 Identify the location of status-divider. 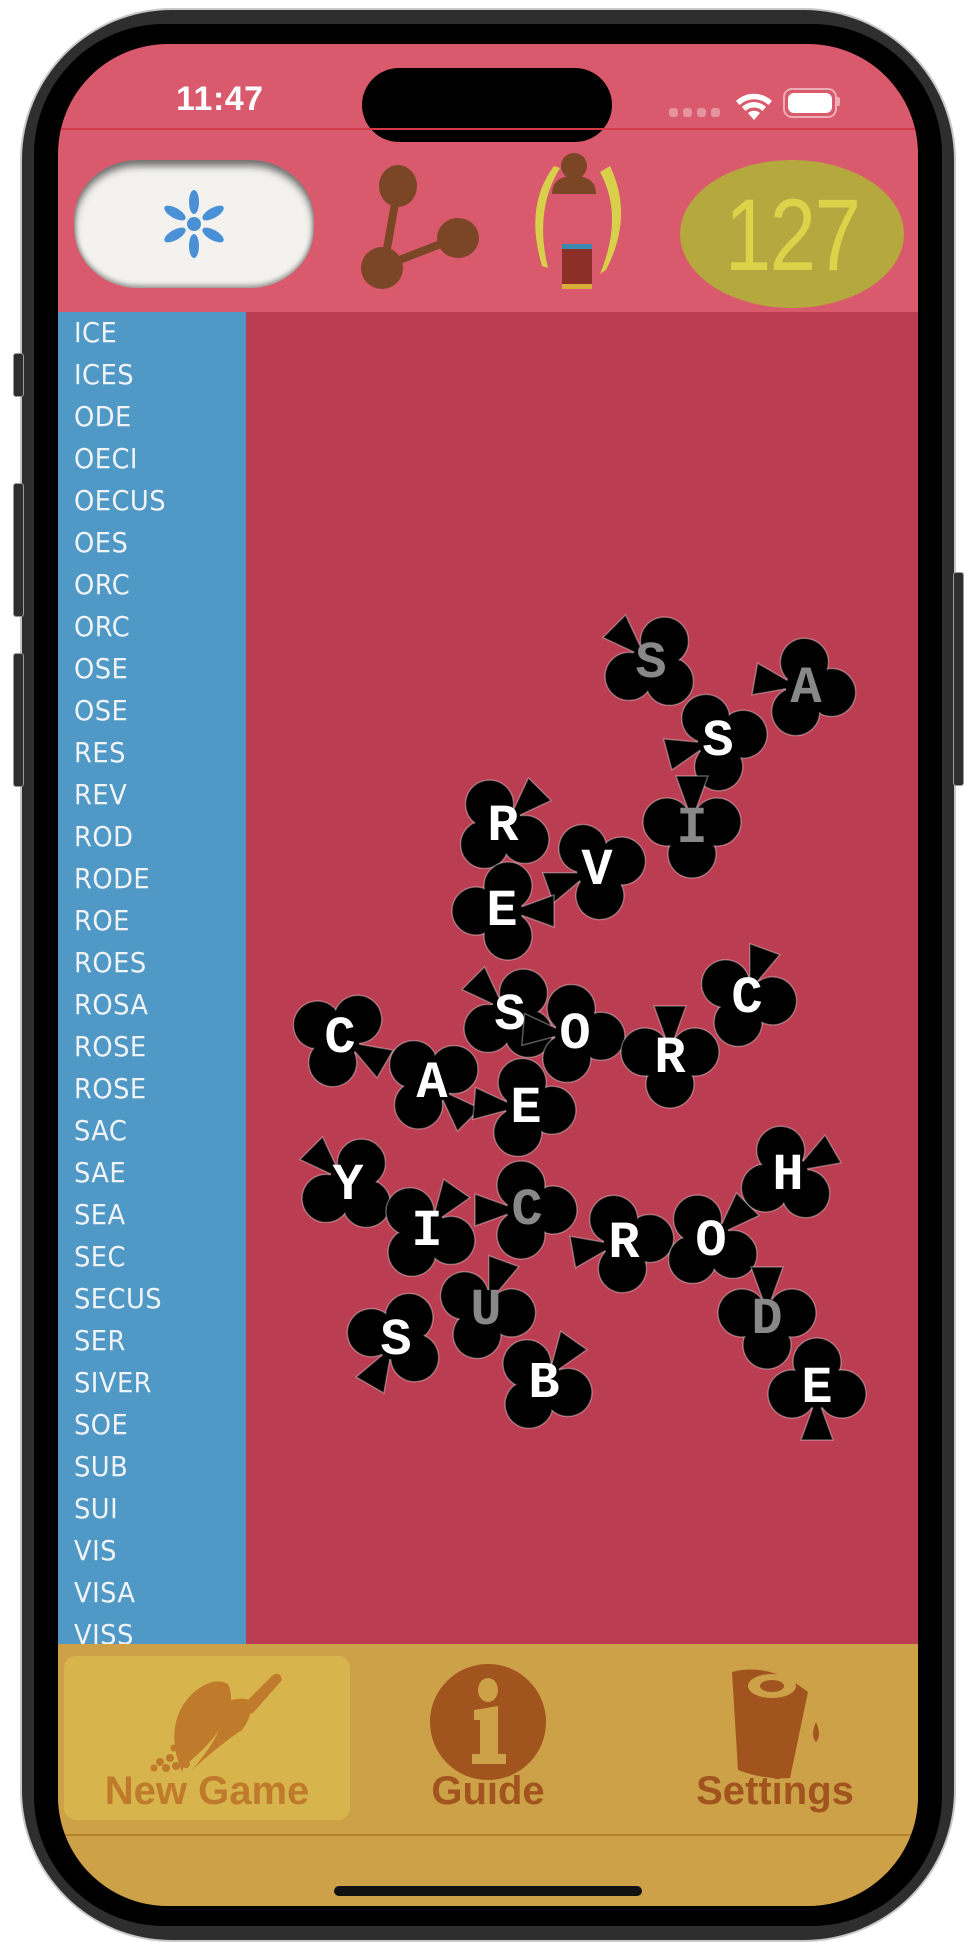
(488, 129).